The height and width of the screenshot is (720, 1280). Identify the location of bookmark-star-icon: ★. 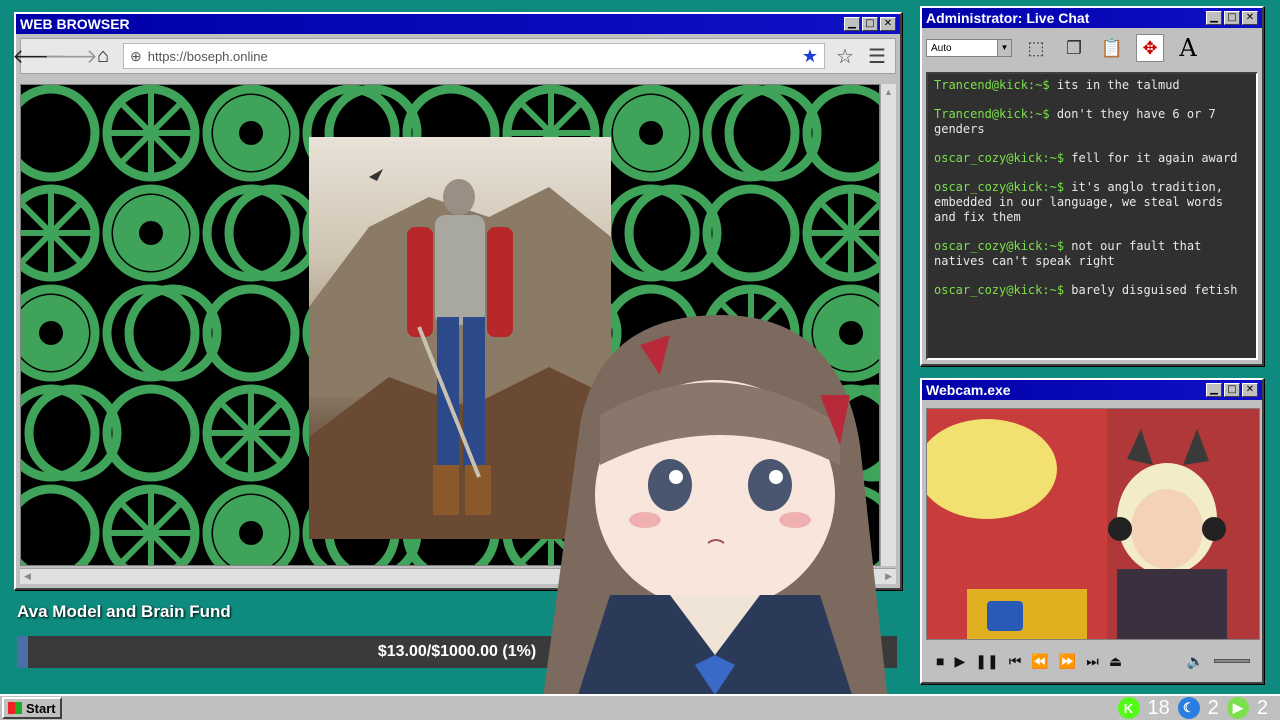
(810, 56).